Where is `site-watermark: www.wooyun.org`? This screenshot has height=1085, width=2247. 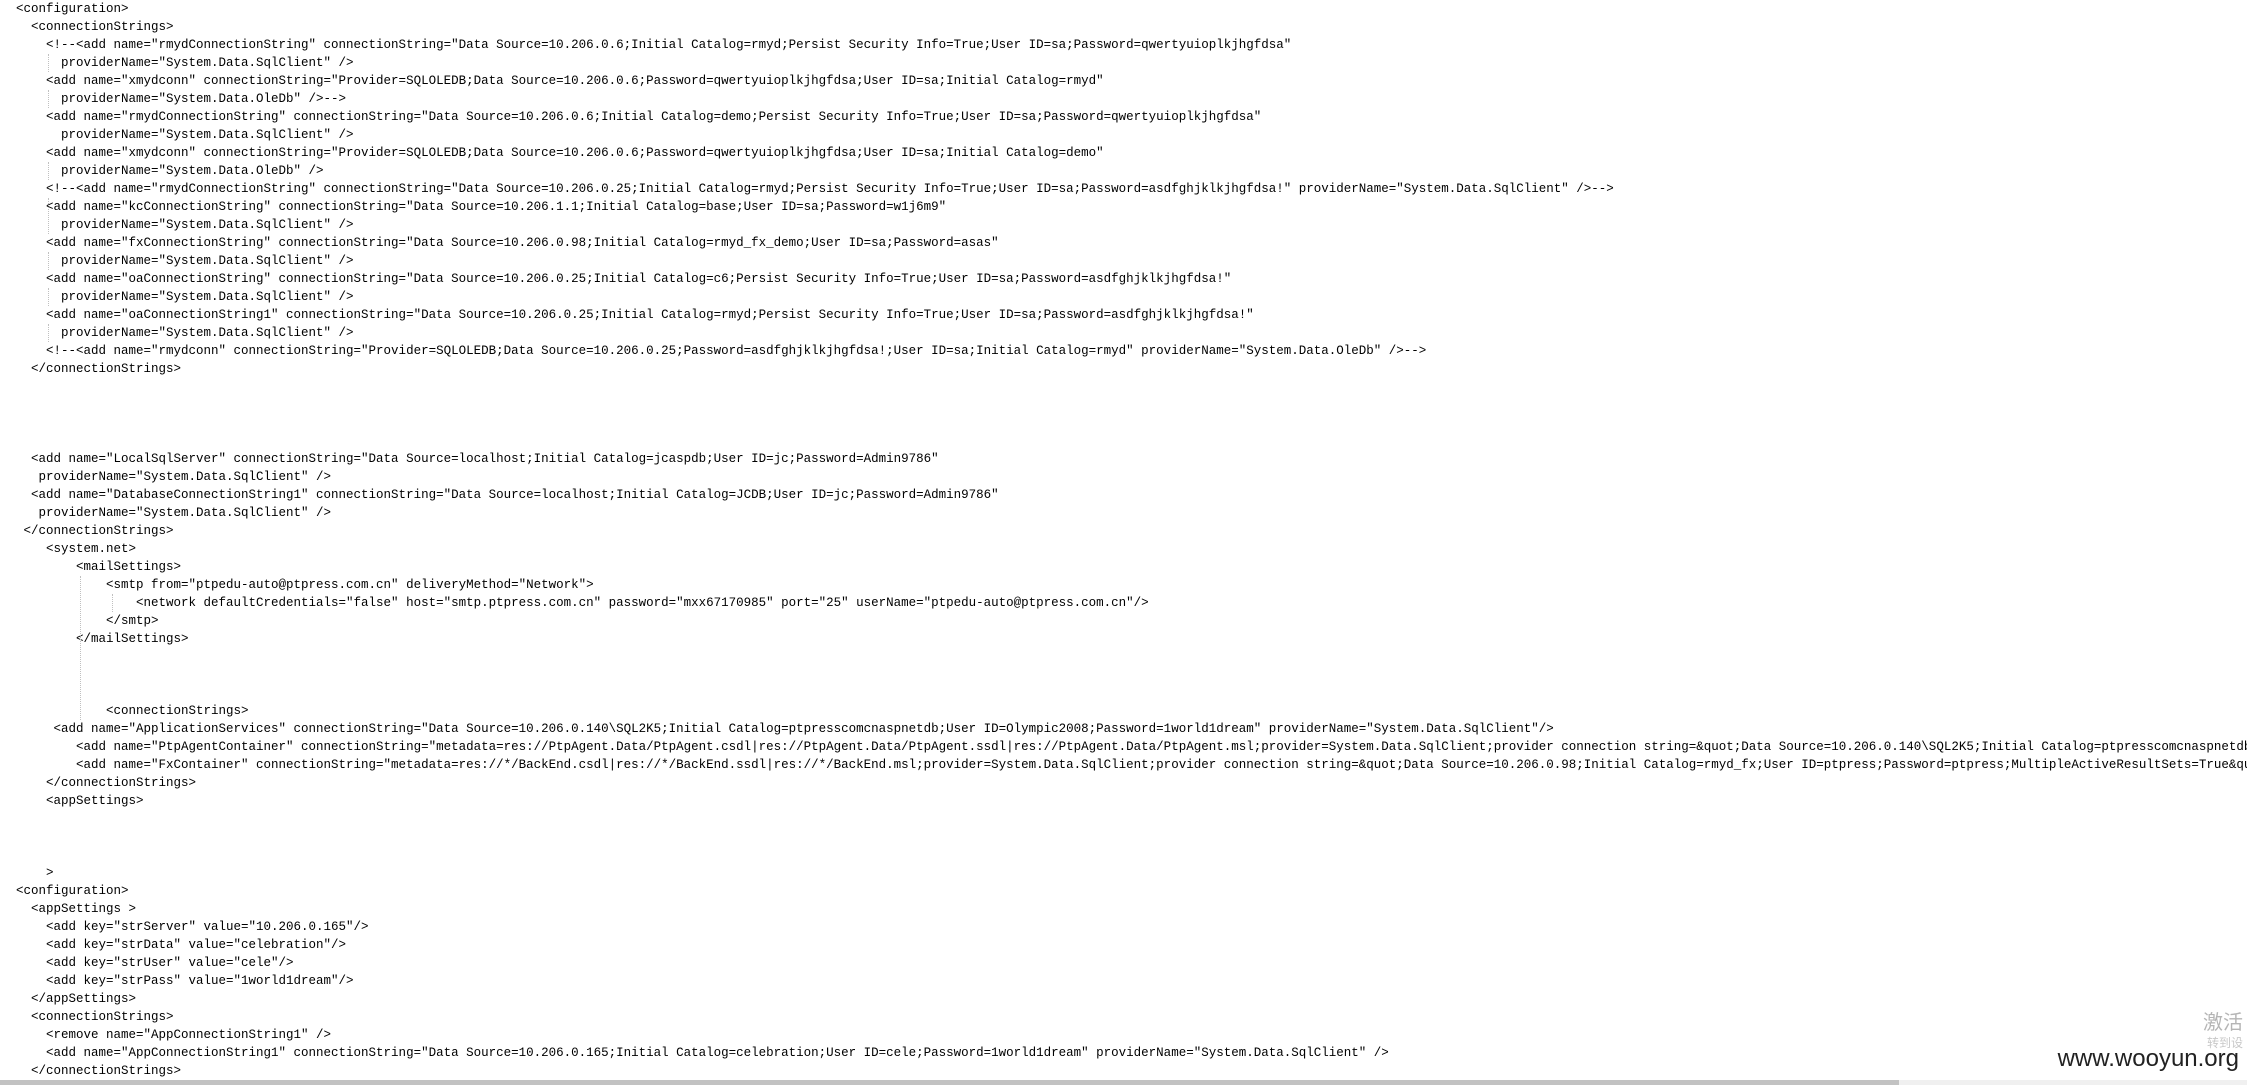
site-watermark: www.wooyun.org is located at coordinates (2148, 1058).